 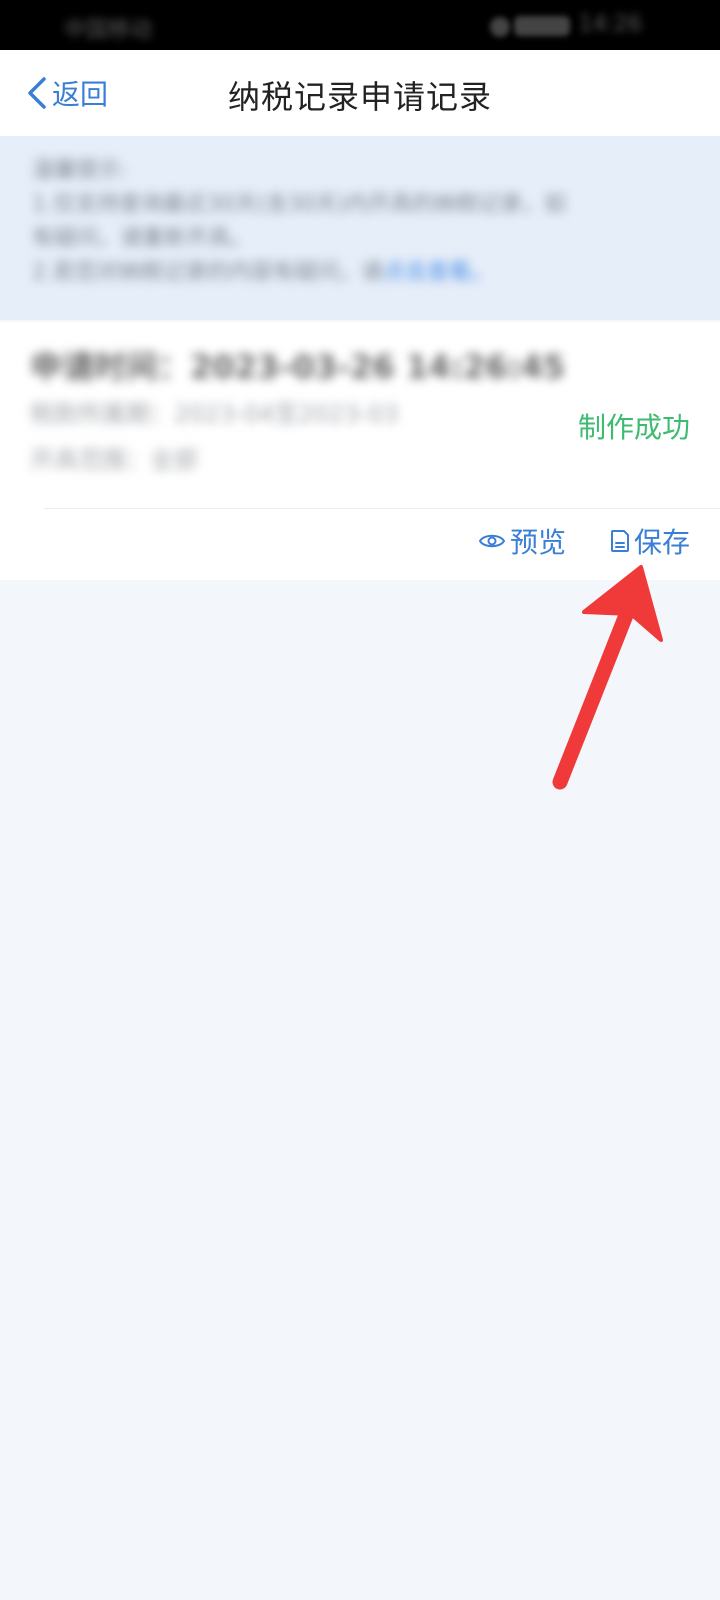 I want to click on tips-line: 有疑问，请重新开具。, so click(x=142, y=238).